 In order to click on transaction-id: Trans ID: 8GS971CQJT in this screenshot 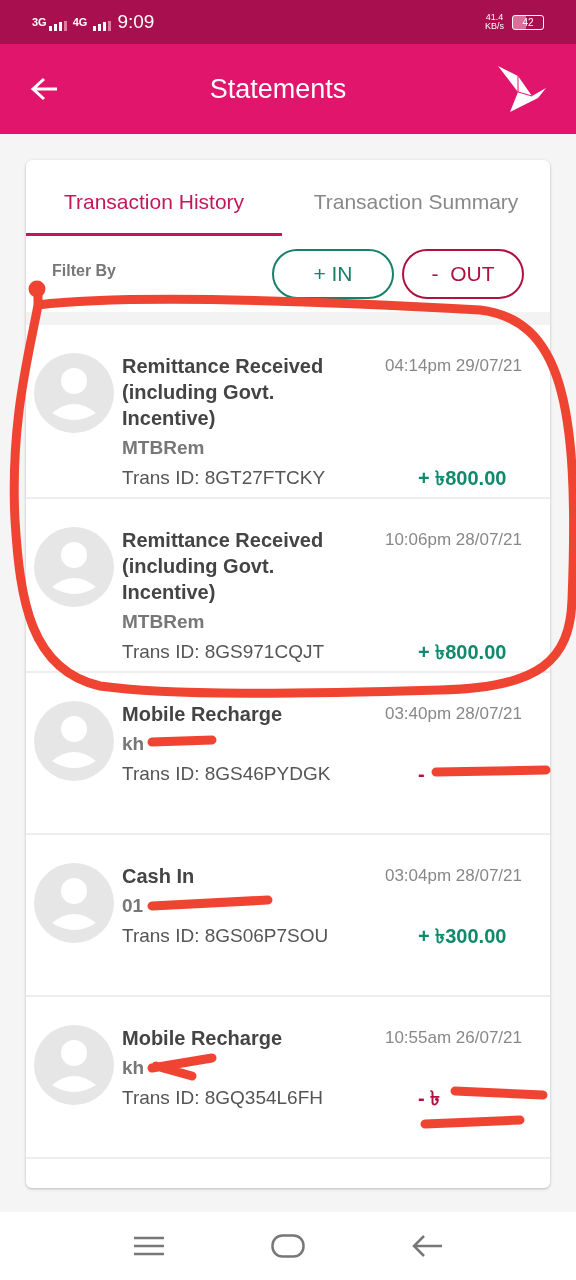, I will do `click(223, 652)`.